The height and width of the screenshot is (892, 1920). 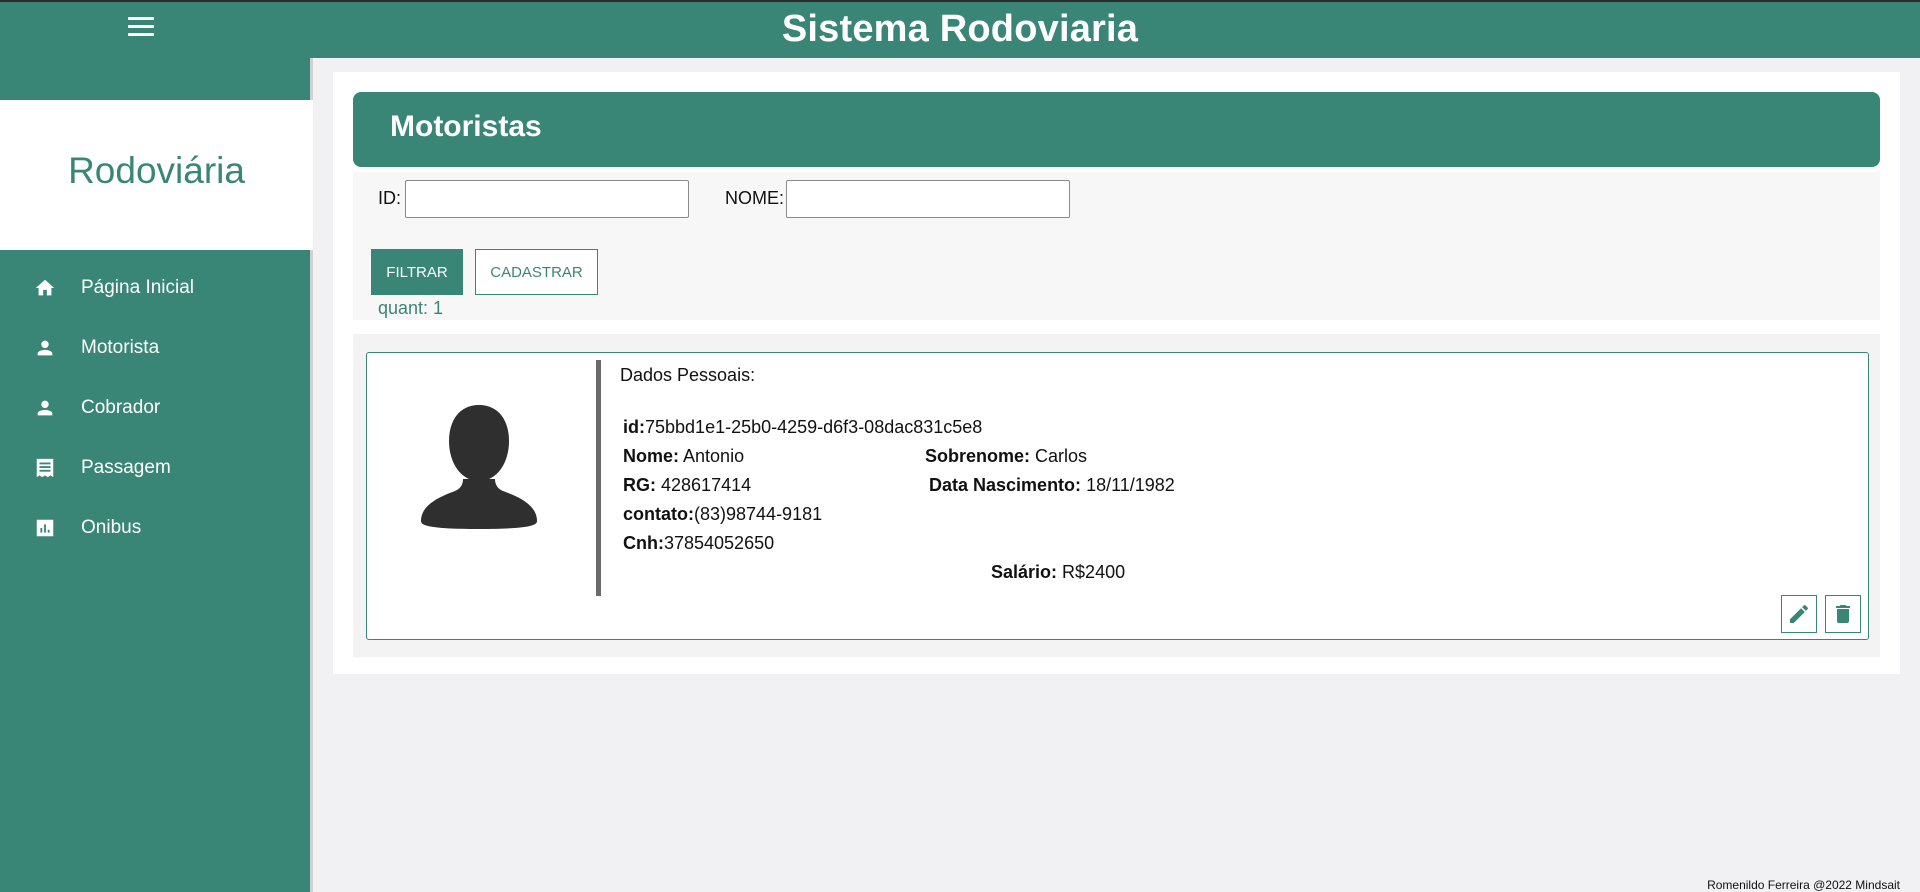 What do you see at coordinates (156, 528) in the screenshot?
I see `sidebar-item-onibus: Onibus` at bounding box center [156, 528].